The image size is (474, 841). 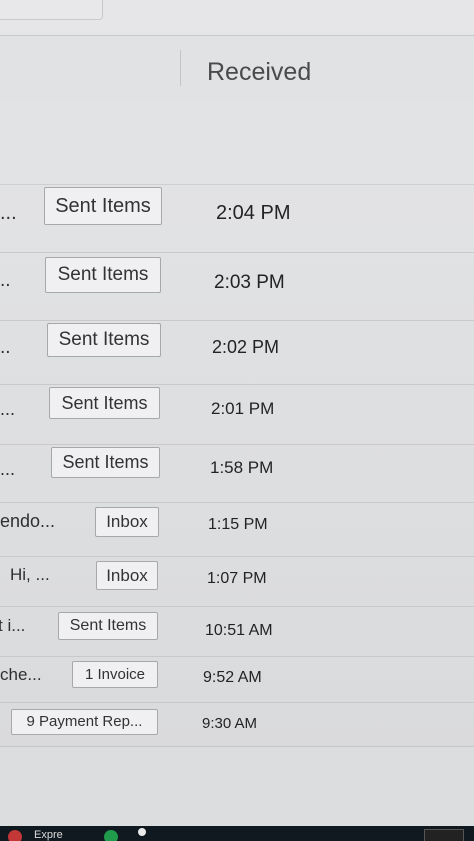 I want to click on message-row: ... Sent Items 2:04 PM, so click(x=237, y=218).